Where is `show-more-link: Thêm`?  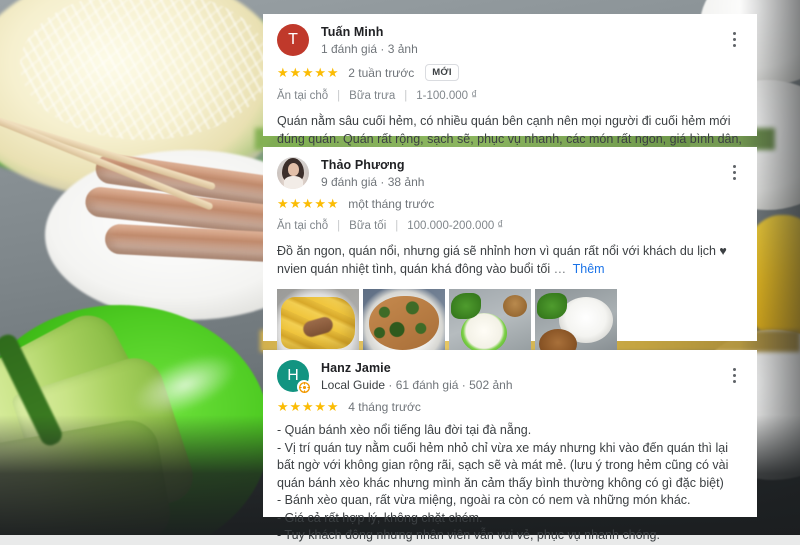 show-more-link: Thêm is located at coordinates (589, 269).